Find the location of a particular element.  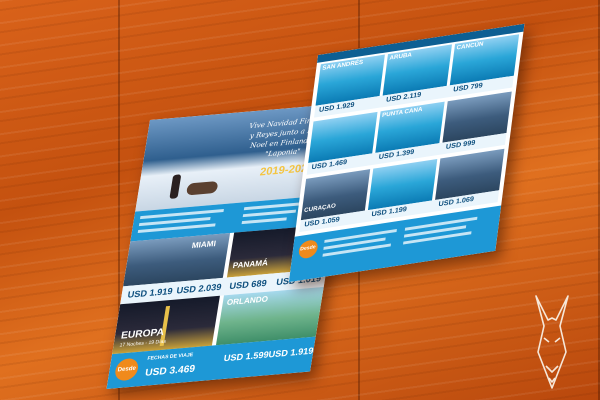

back-desde-text: Desde is located at coordinates (308, 248).